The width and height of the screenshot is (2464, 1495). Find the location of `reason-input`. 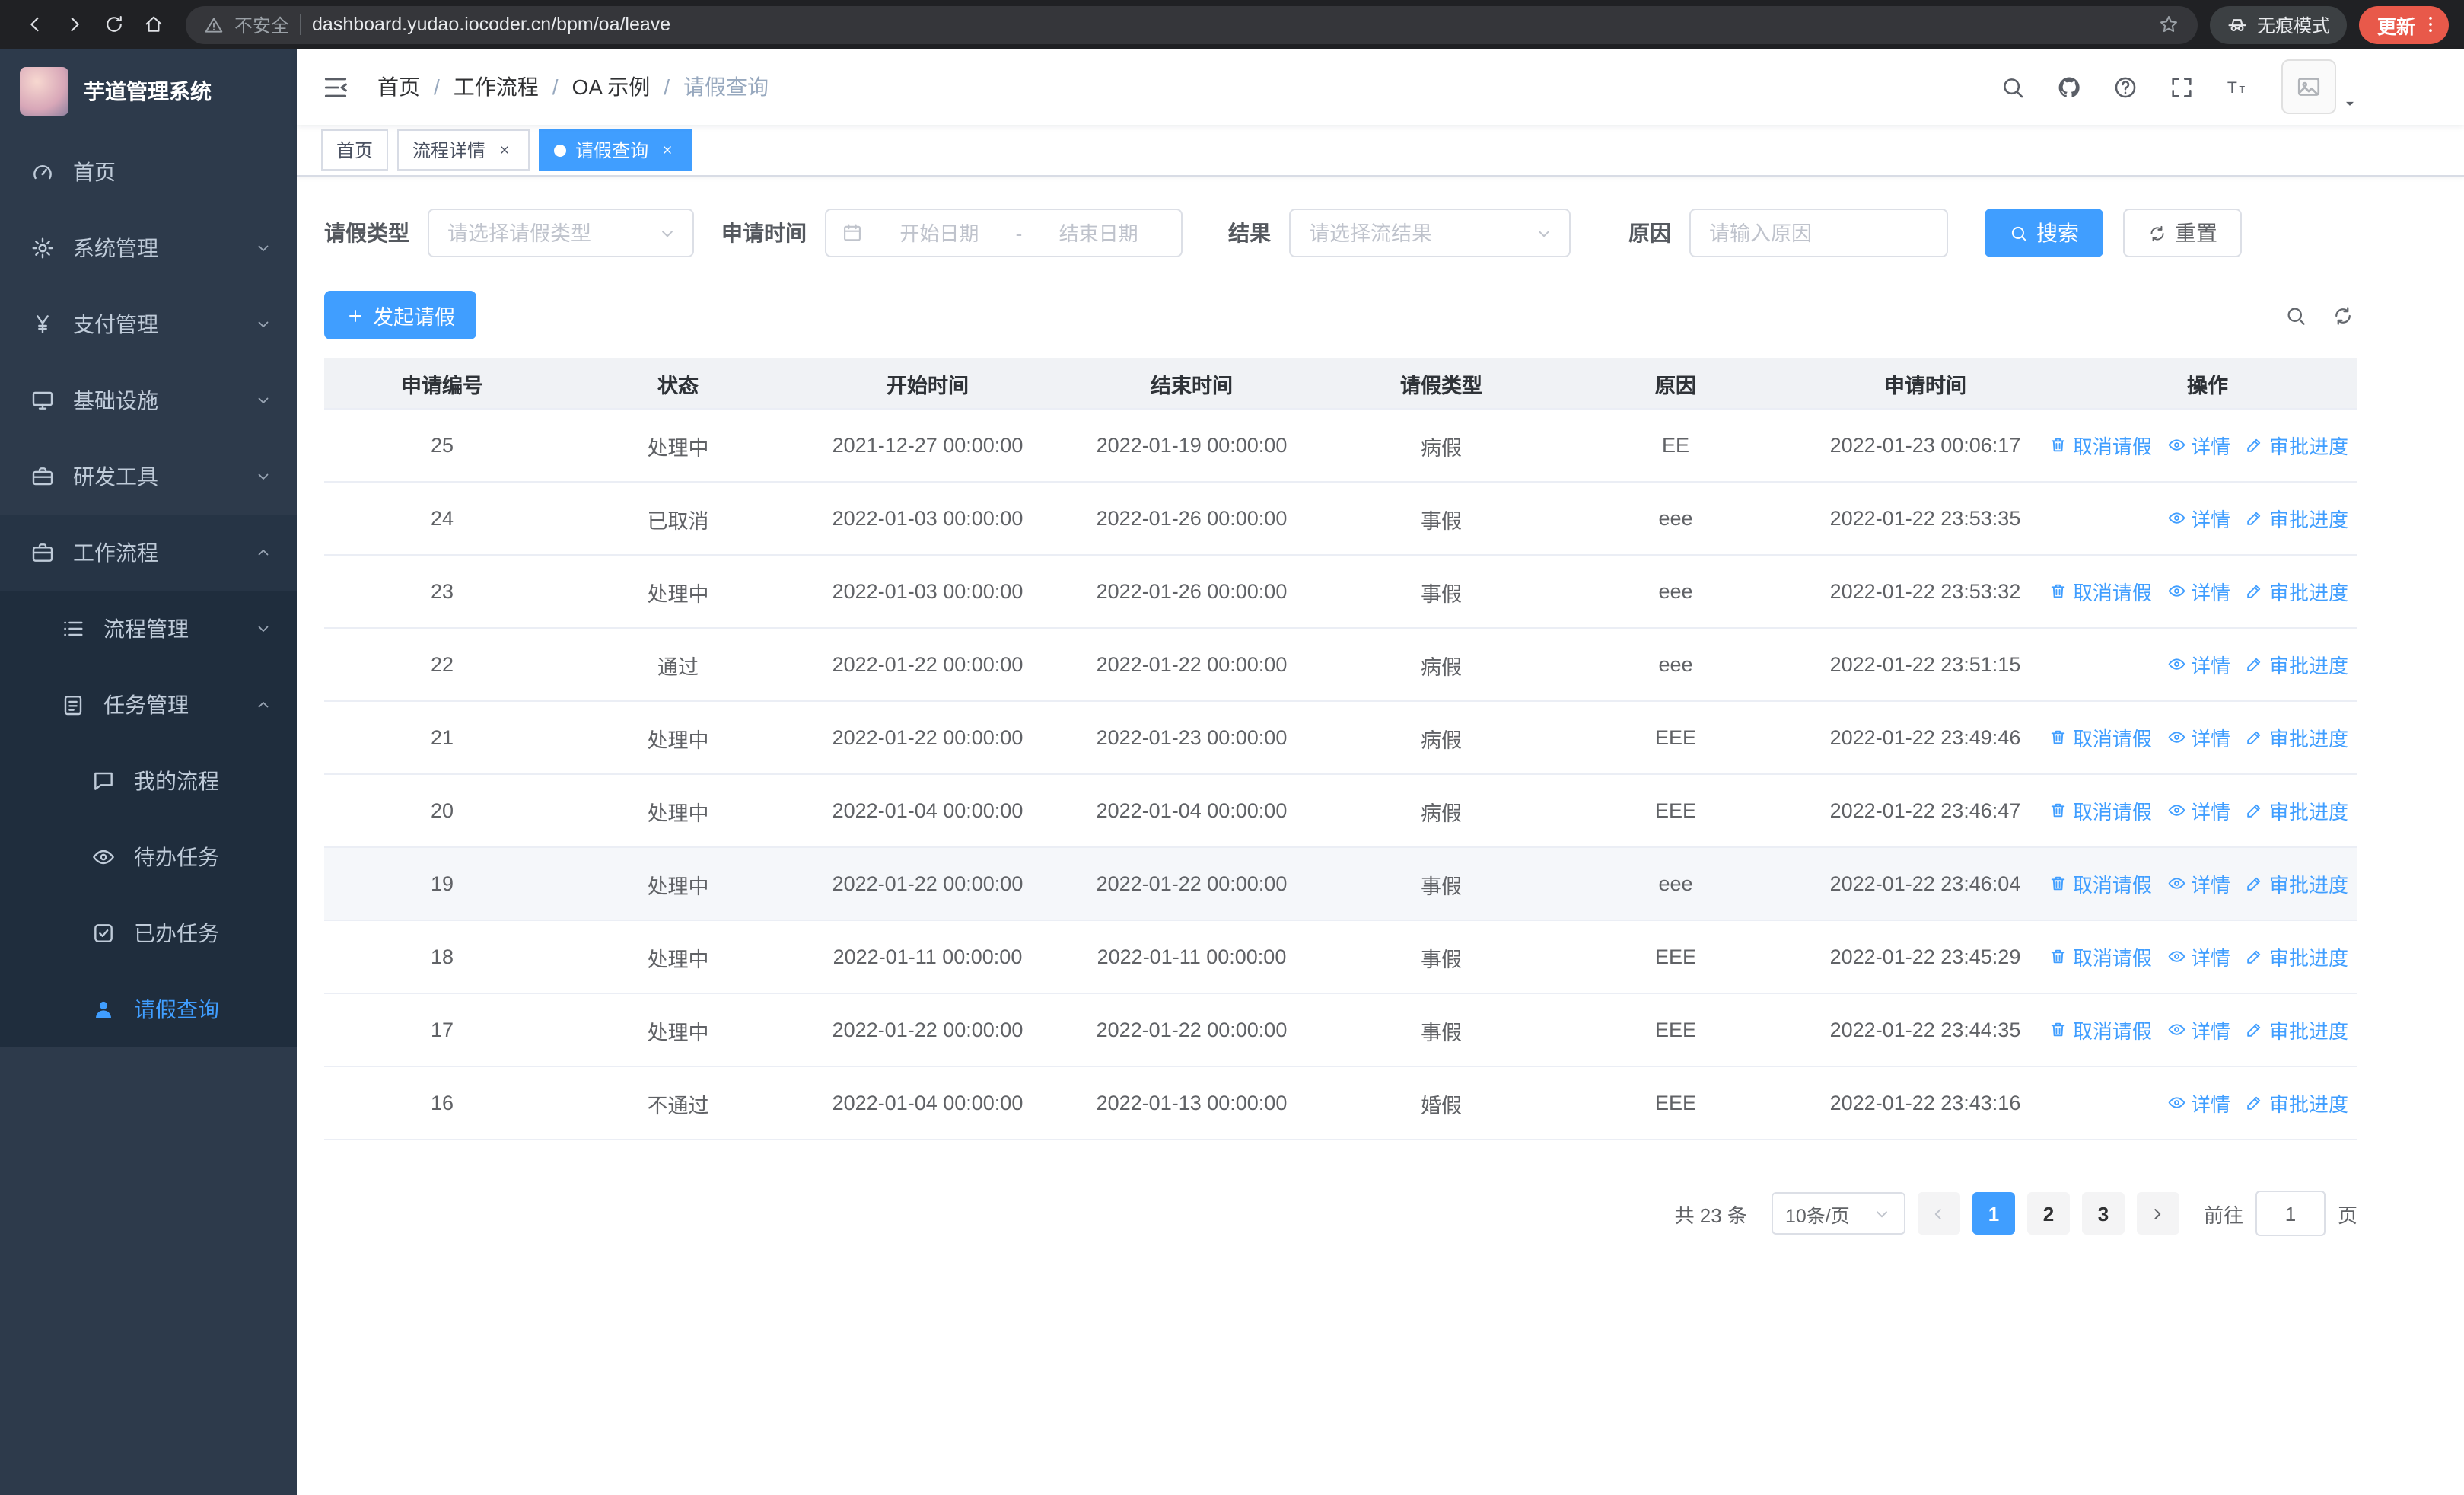

reason-input is located at coordinates (1818, 233).